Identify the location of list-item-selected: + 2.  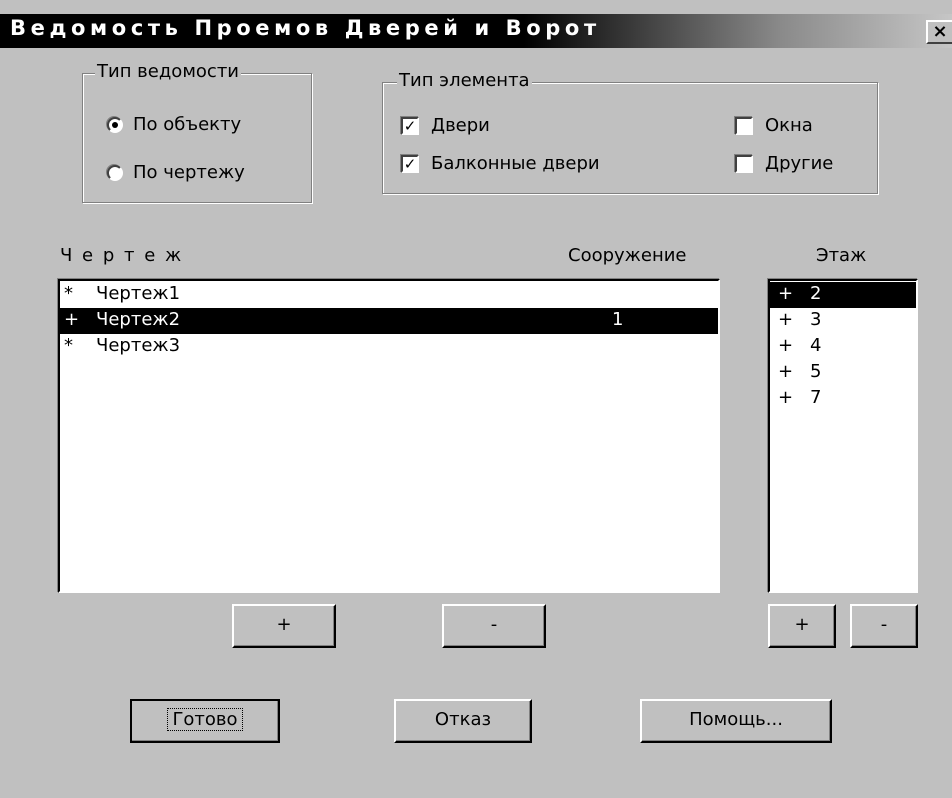
(843, 295).